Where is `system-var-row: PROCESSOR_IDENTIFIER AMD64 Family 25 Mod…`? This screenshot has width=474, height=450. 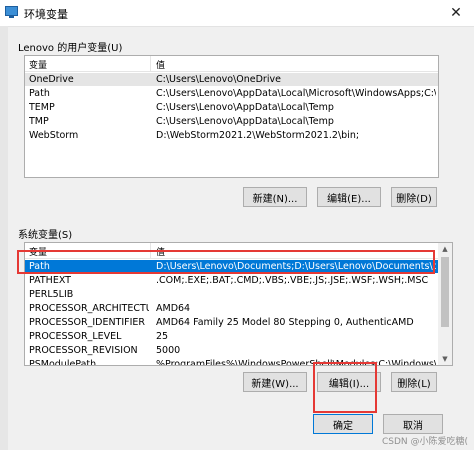
system-var-row: PROCESSOR_IDENTIFIER AMD64 Family 25 Mod… is located at coordinates (231, 322).